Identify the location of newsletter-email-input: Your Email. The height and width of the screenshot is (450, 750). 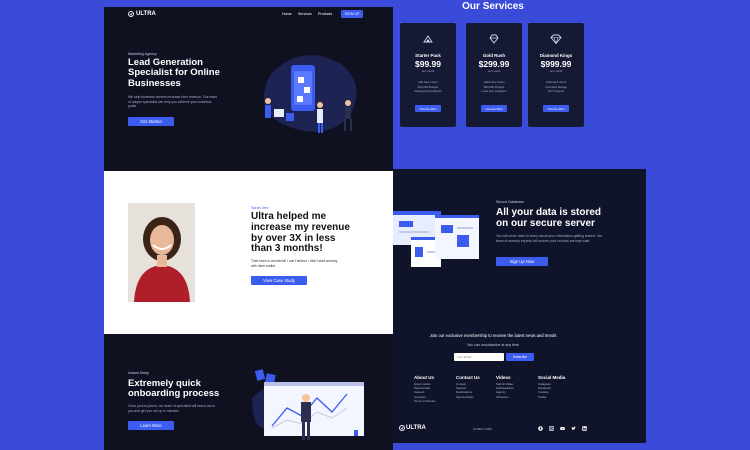
(479, 357).